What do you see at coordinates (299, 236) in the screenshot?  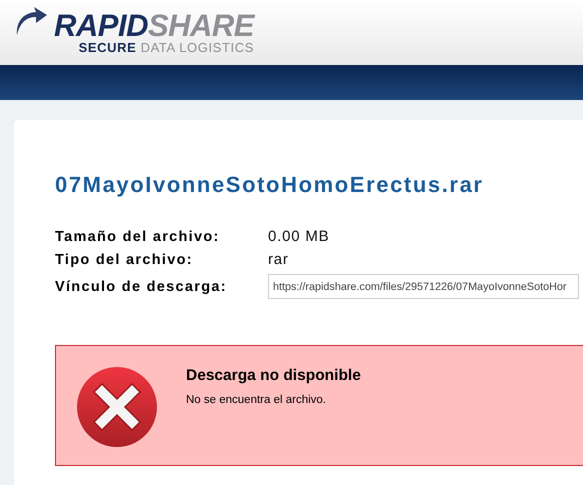 I see `detail-value: 0.00 MB` at bounding box center [299, 236].